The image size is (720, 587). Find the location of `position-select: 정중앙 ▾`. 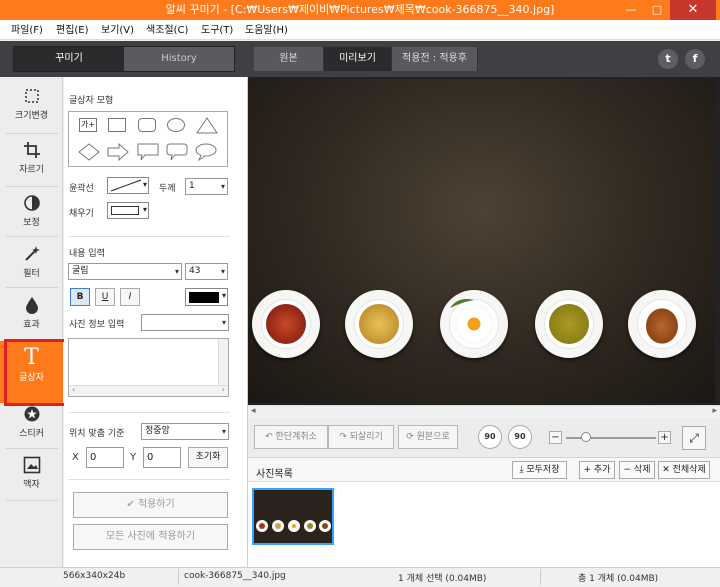

position-select: 정중앙 ▾ is located at coordinates (185, 431).